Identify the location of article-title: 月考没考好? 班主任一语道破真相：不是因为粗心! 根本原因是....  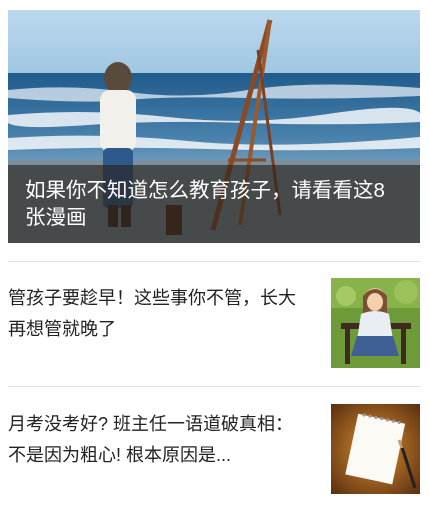
(151, 439).